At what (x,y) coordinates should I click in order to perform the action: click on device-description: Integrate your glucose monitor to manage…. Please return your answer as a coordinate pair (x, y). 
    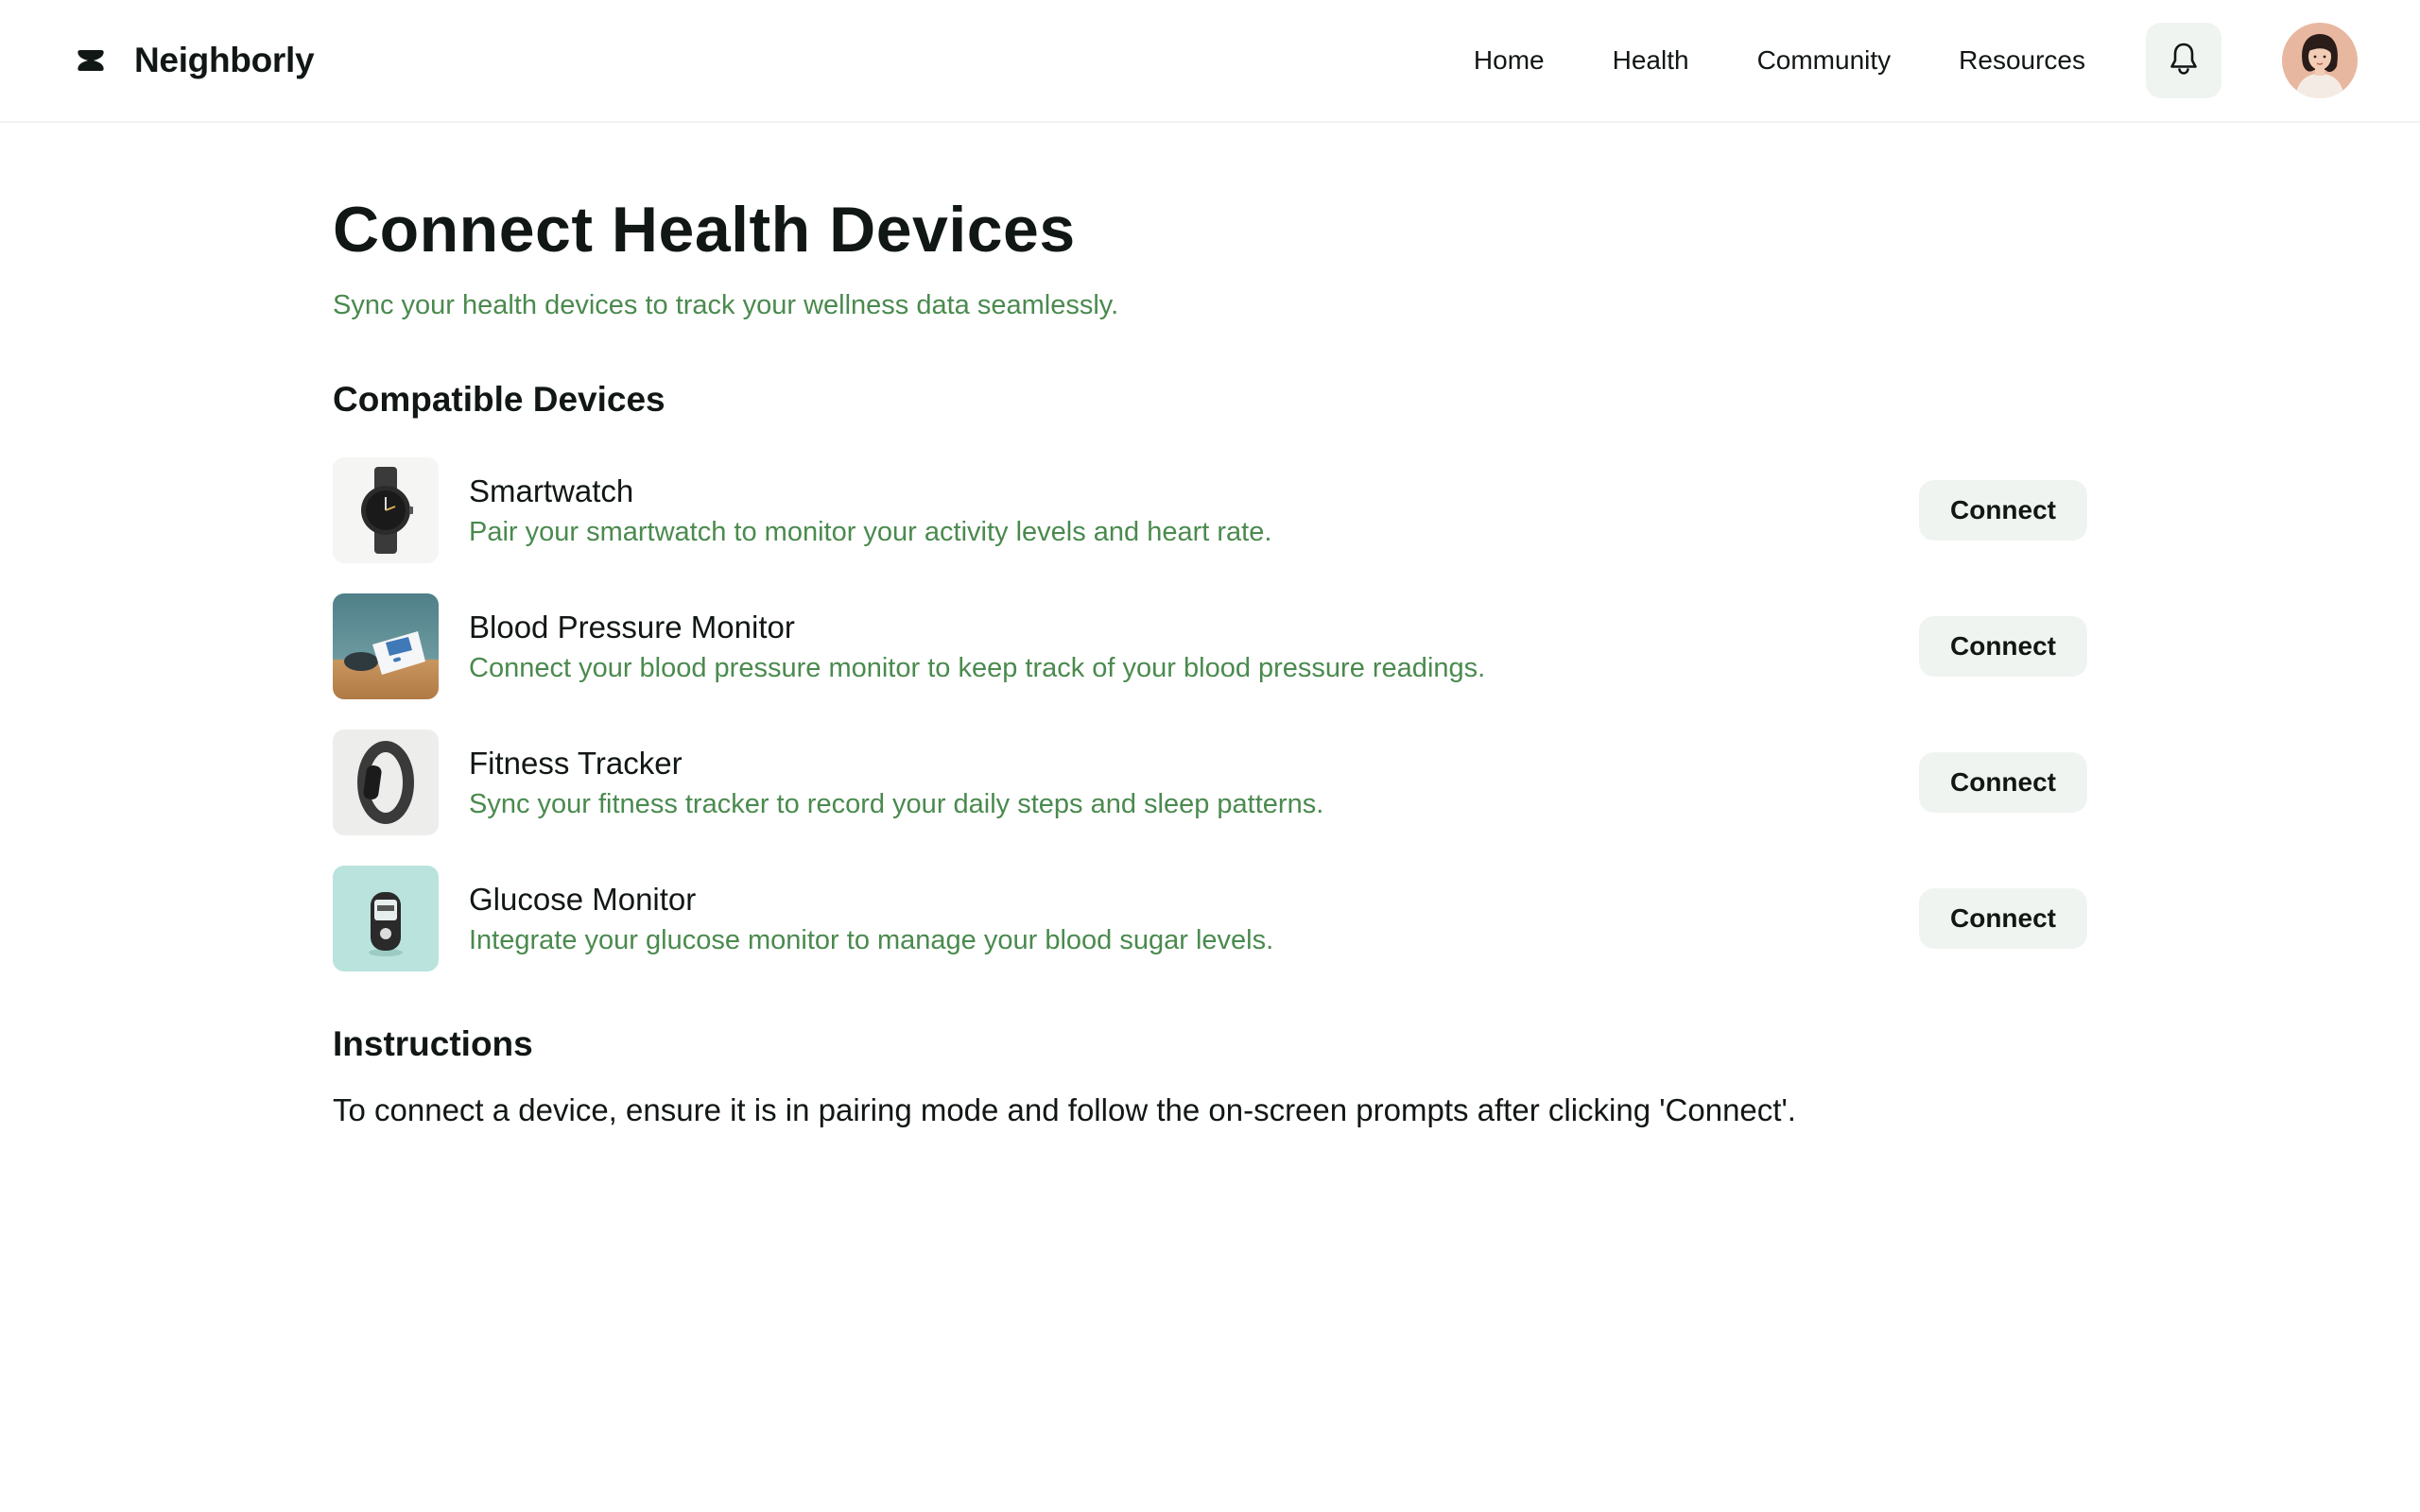
    Looking at the image, I should click on (871, 939).